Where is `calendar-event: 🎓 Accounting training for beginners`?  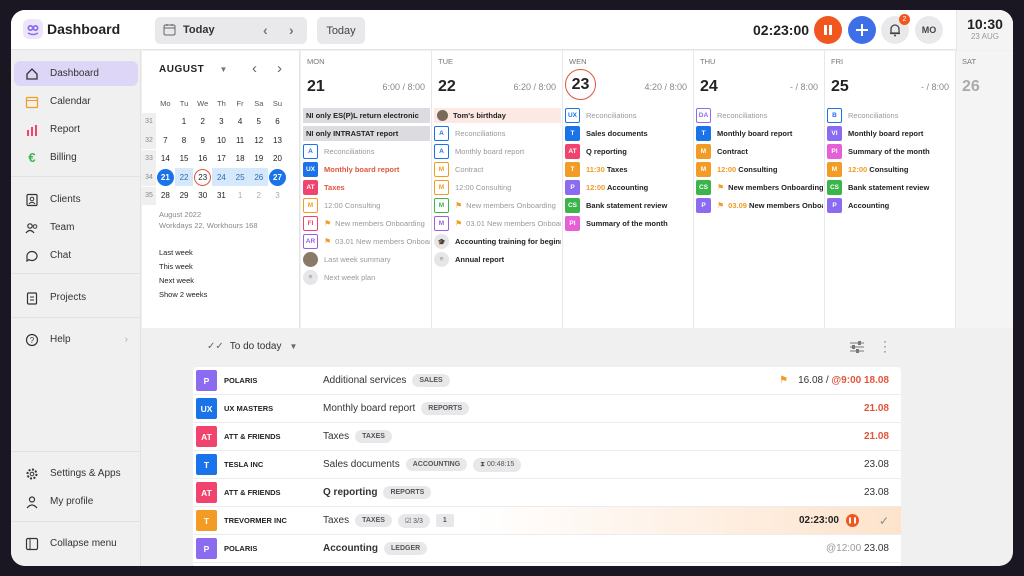 calendar-event: 🎓 Accounting training for beginners is located at coordinates (497, 241).